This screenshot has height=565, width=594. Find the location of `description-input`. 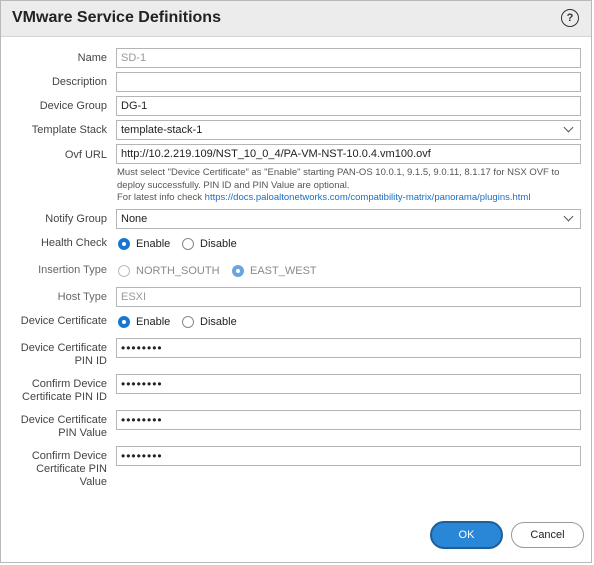

description-input is located at coordinates (348, 82).